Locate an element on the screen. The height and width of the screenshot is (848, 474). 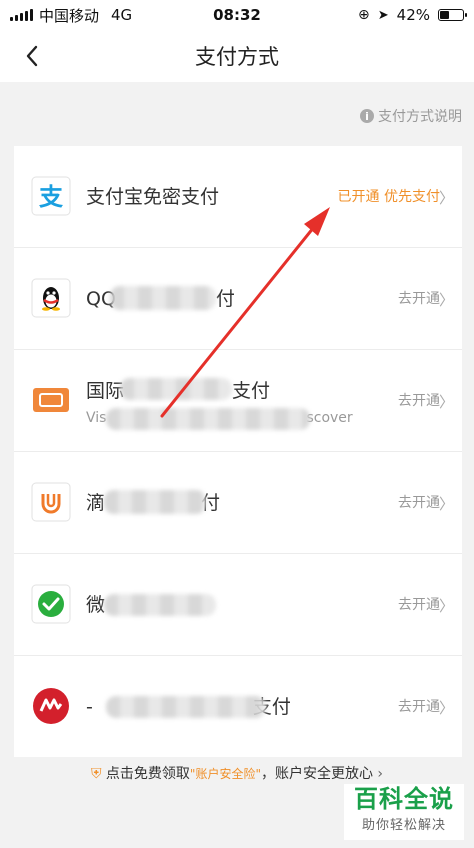
watermark-title: 百科全说 is located at coordinates (404, 799).